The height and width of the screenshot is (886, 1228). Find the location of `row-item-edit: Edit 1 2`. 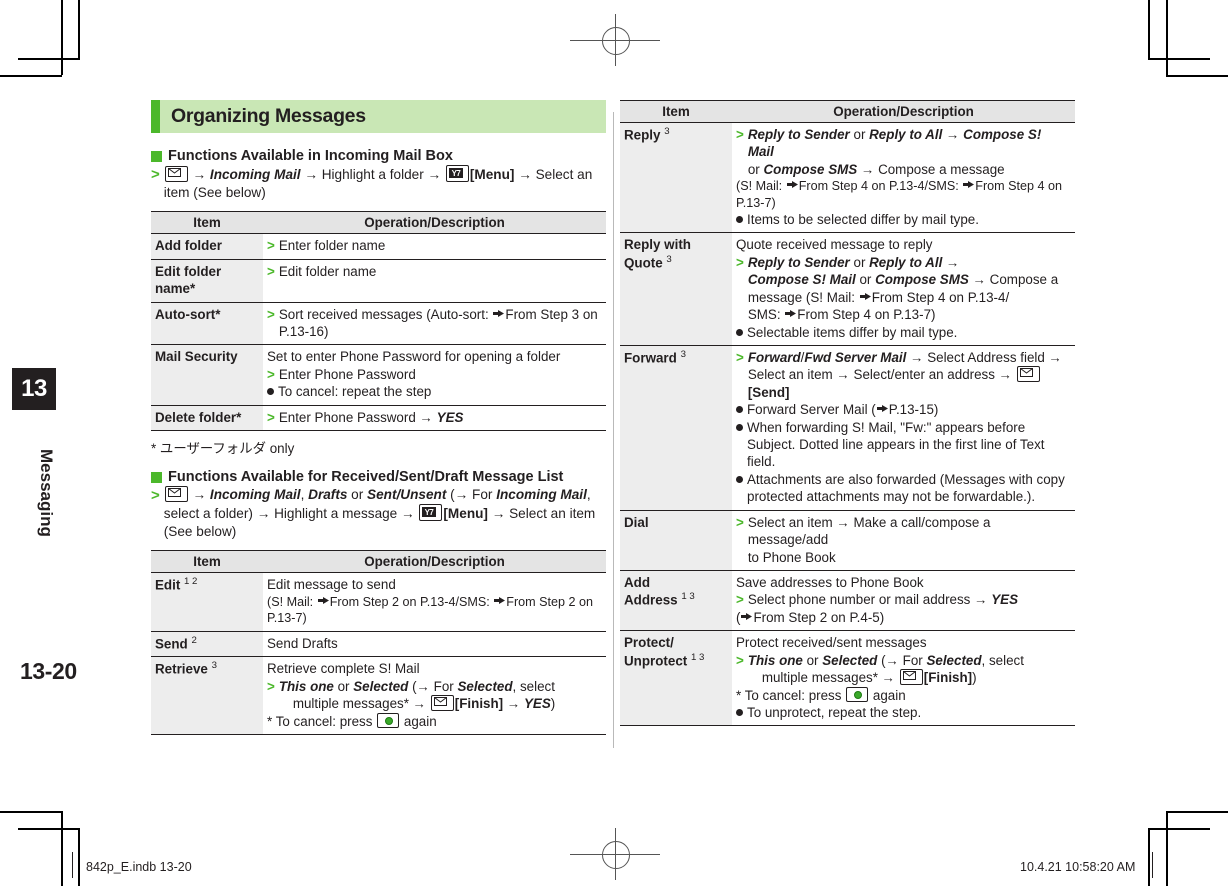

row-item-edit: Edit 1 2 is located at coordinates (207, 602).